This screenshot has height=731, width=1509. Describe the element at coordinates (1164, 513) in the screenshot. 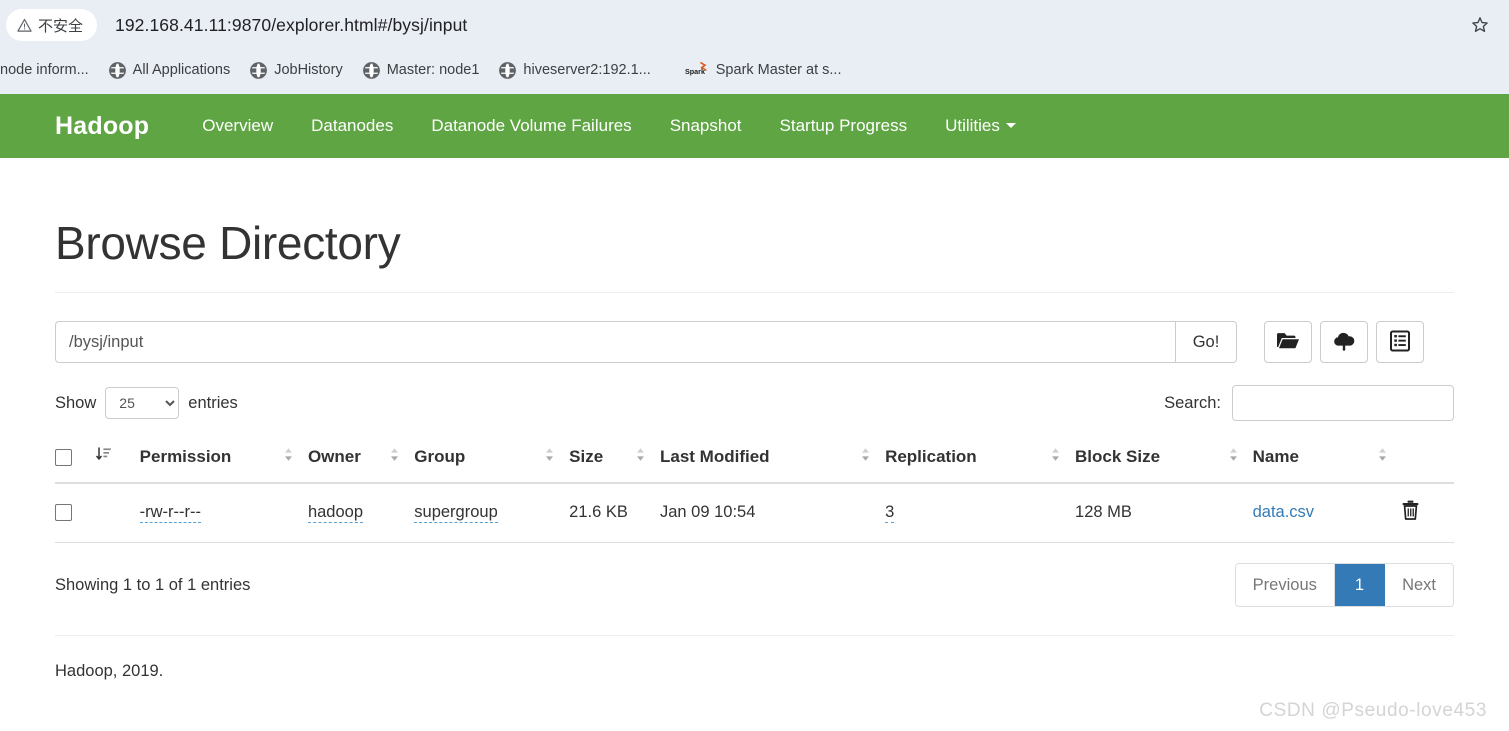

I see `cell-block-size: 128 MB` at that location.